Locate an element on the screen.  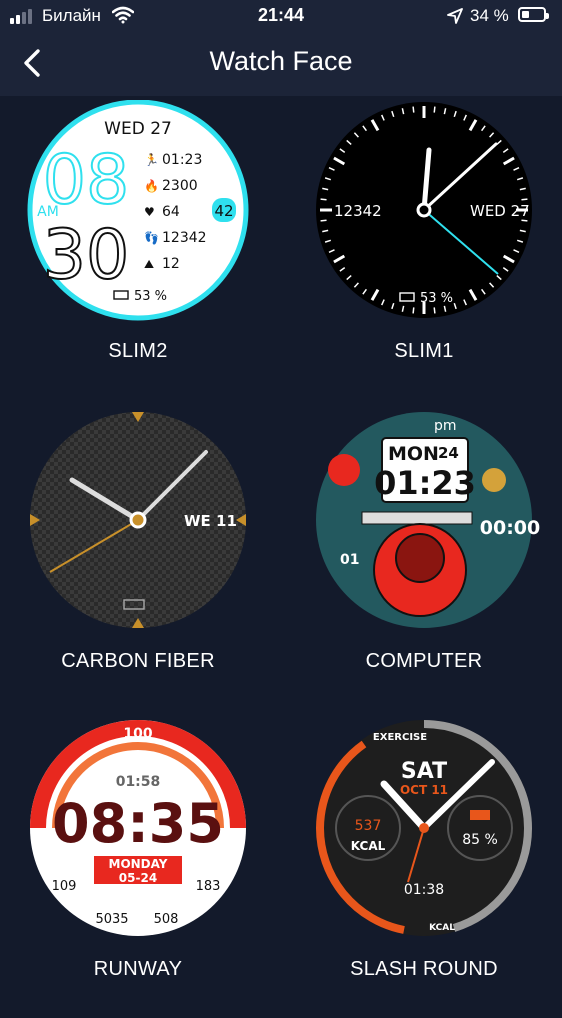
svg-text: 00:00 is located at coordinates (510, 528).